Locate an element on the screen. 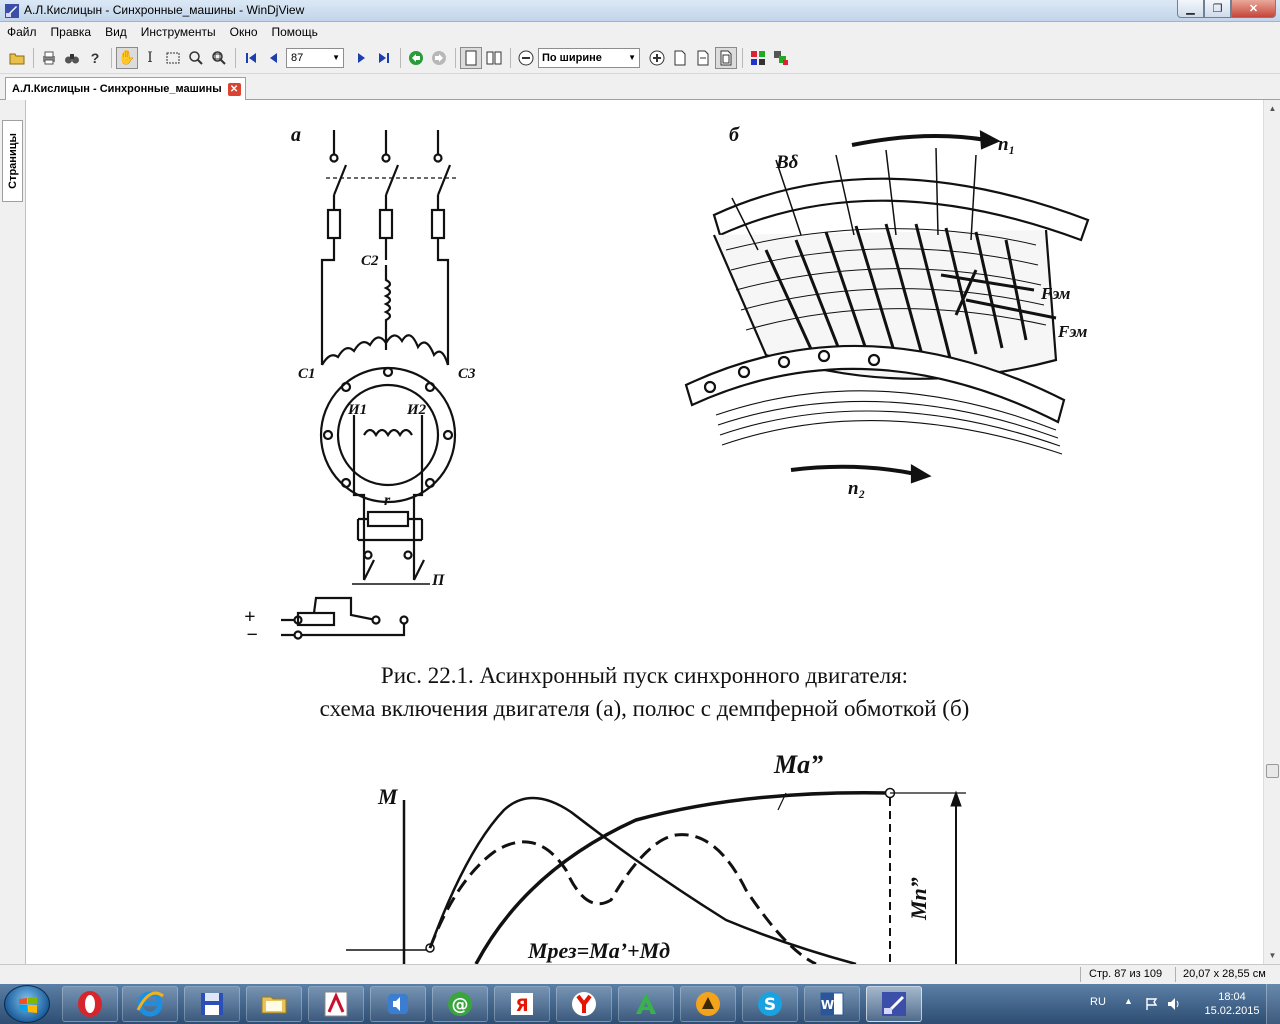 Image resolution: width=1280 pixels, height=1024 pixels. zoom-rect-button is located at coordinates (219, 58).